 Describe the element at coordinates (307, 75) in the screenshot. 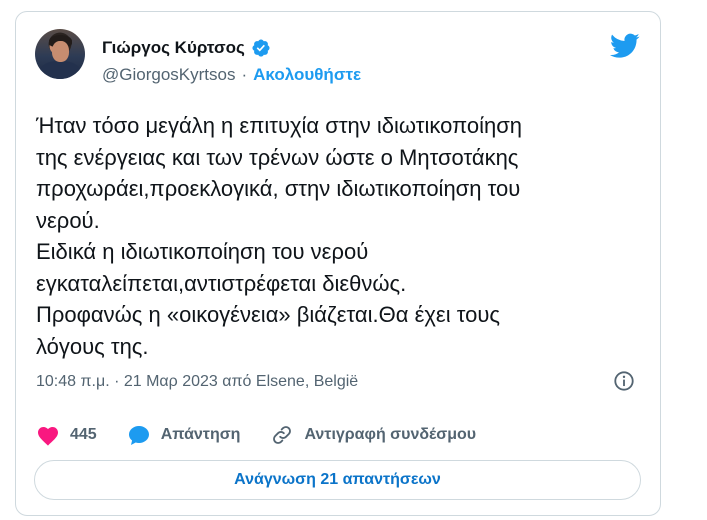

I see `follow-link: Ακολουθήστε` at that location.